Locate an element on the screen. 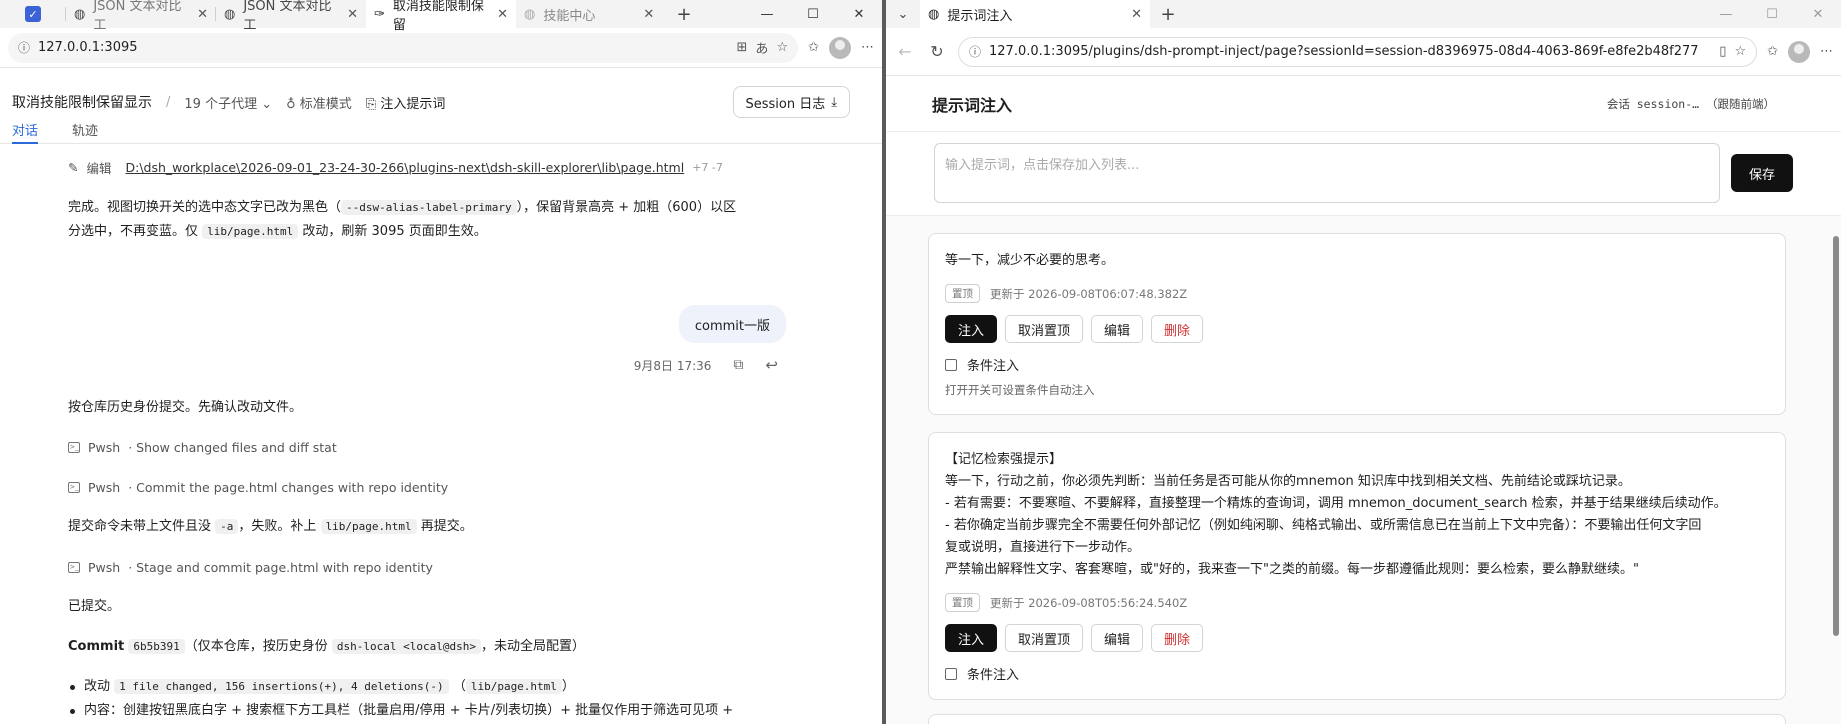 This screenshot has height=724, width=1841. checkbox-icon: ✓ is located at coordinates (33, 14).